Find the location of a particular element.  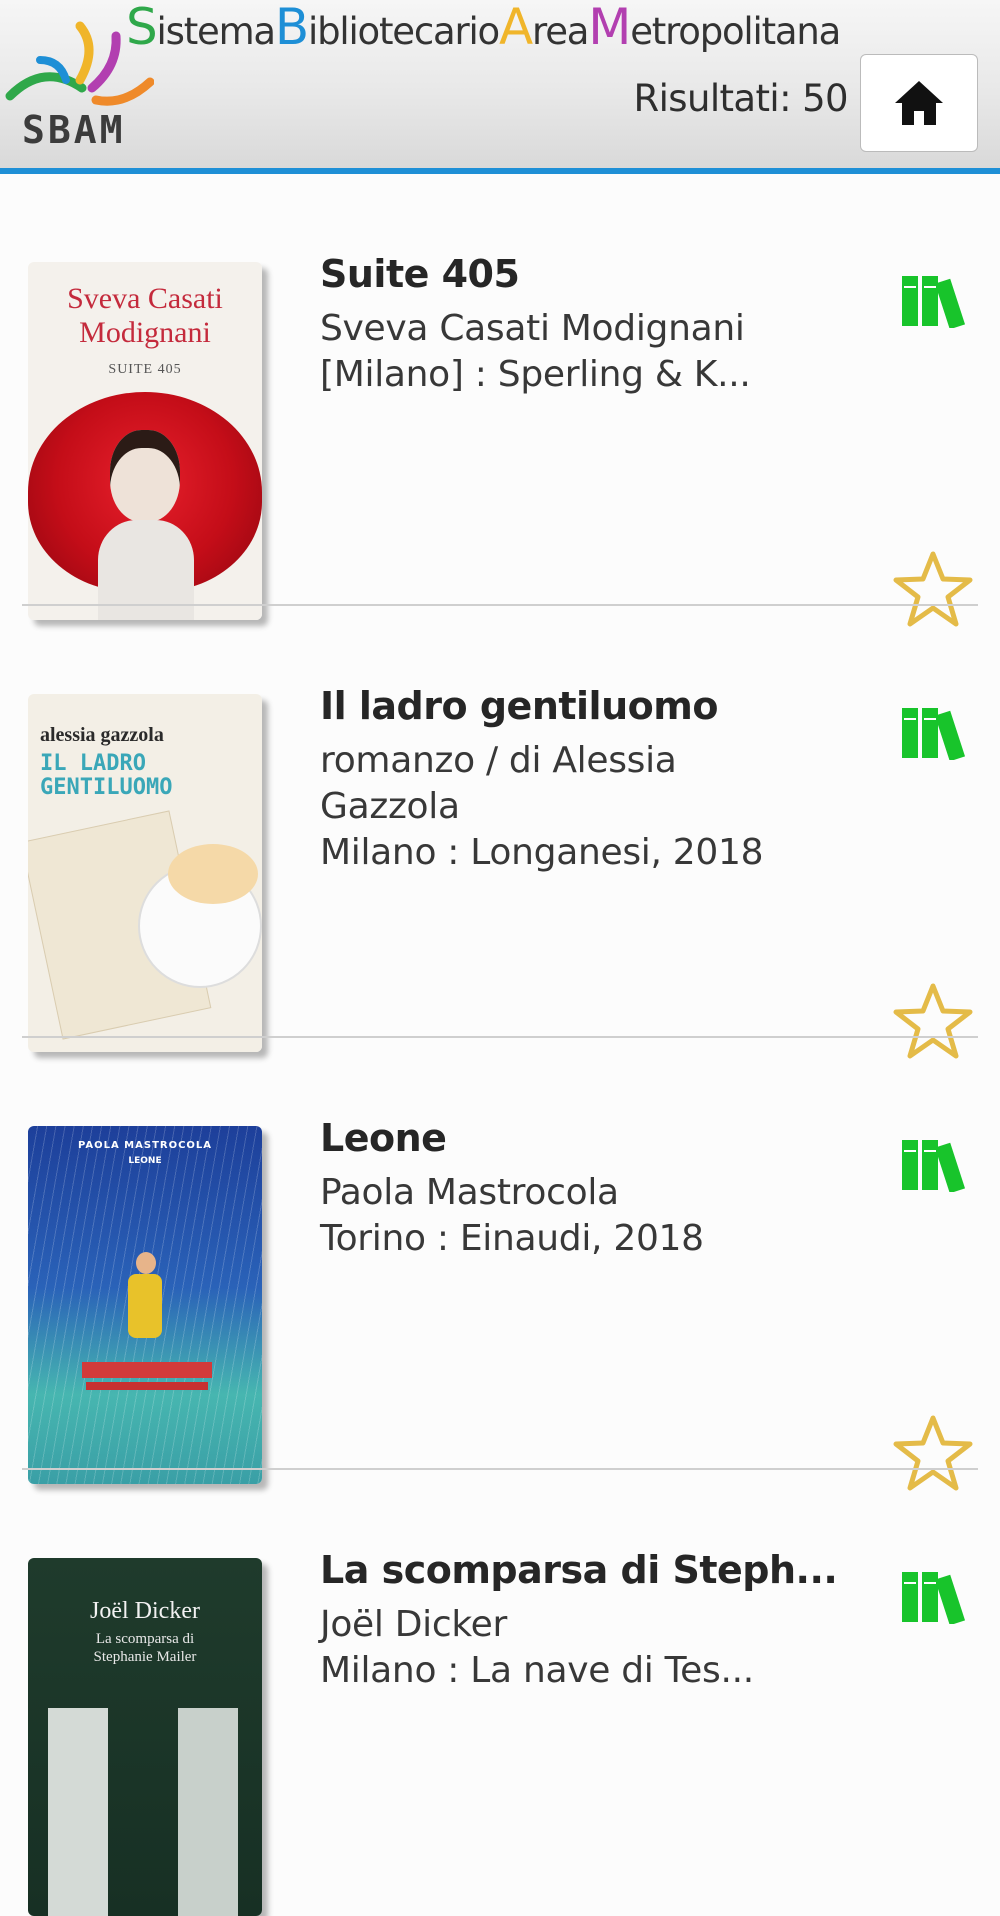

brand-title-part: rea is located at coordinates (560, 31).